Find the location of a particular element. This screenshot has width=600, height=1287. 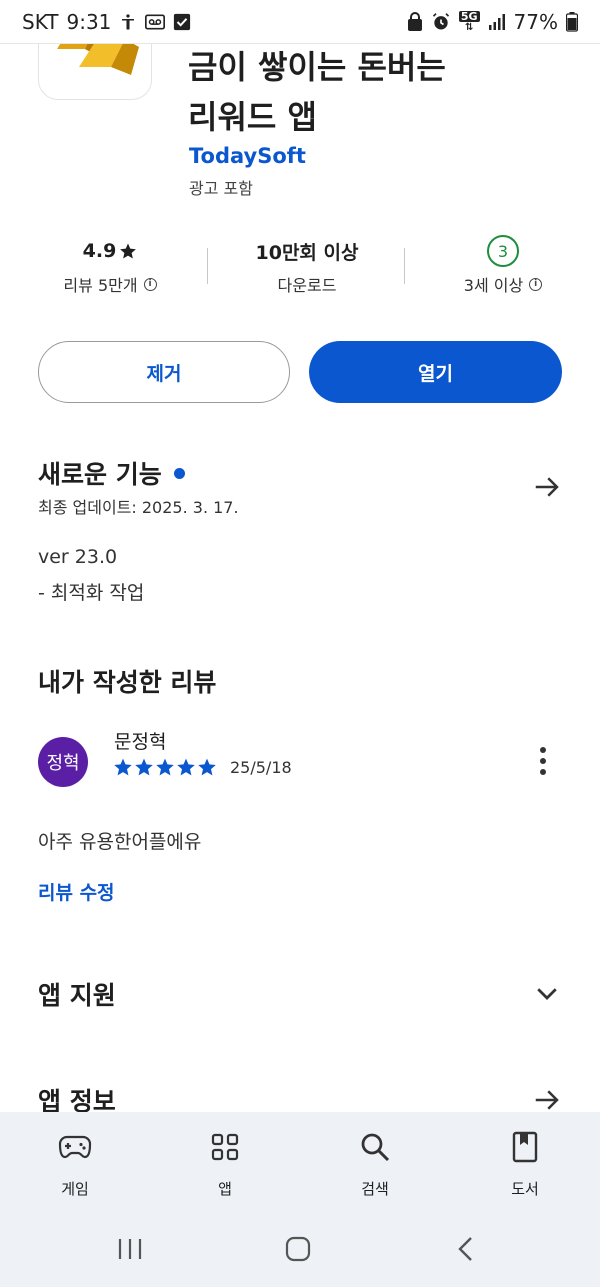

ads-note: 광고 포함 is located at coordinates (221, 188).